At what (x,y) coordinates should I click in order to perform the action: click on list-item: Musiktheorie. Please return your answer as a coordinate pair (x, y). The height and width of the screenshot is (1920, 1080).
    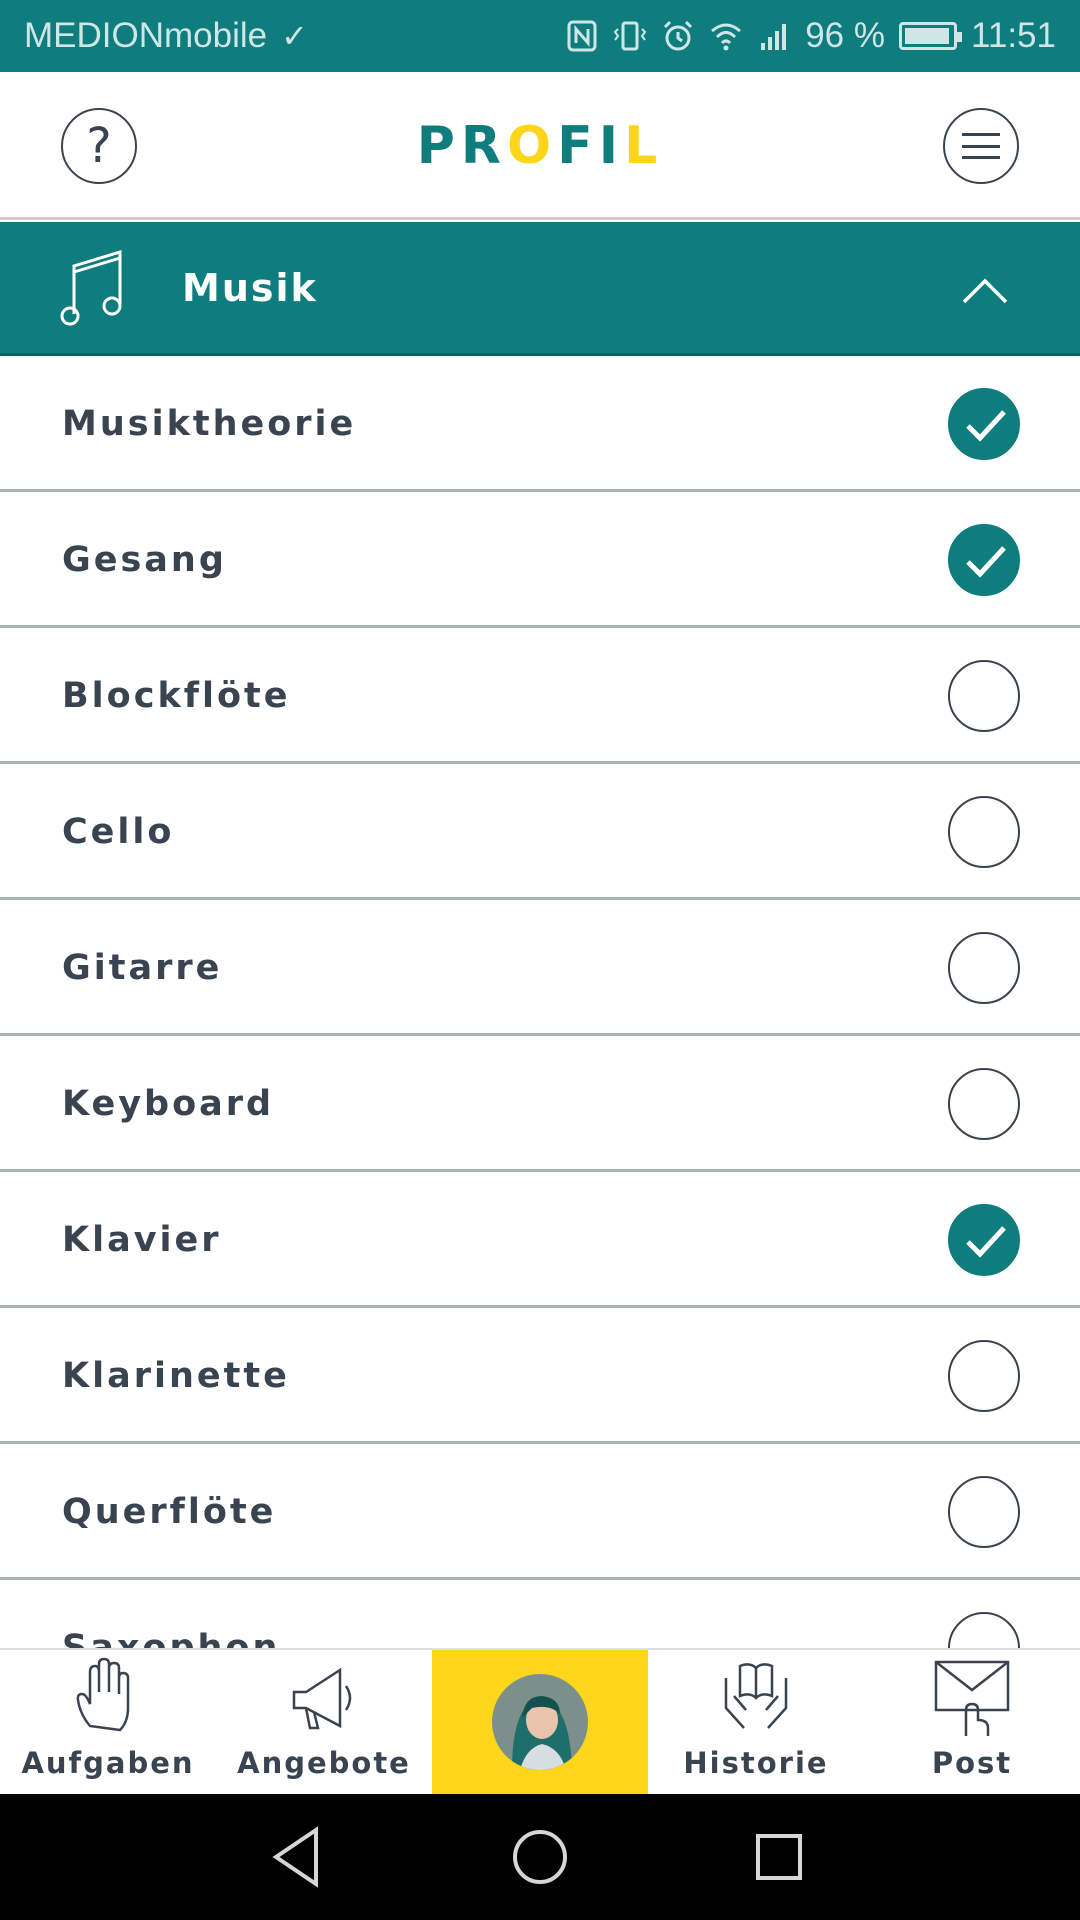
    Looking at the image, I should click on (540, 424).